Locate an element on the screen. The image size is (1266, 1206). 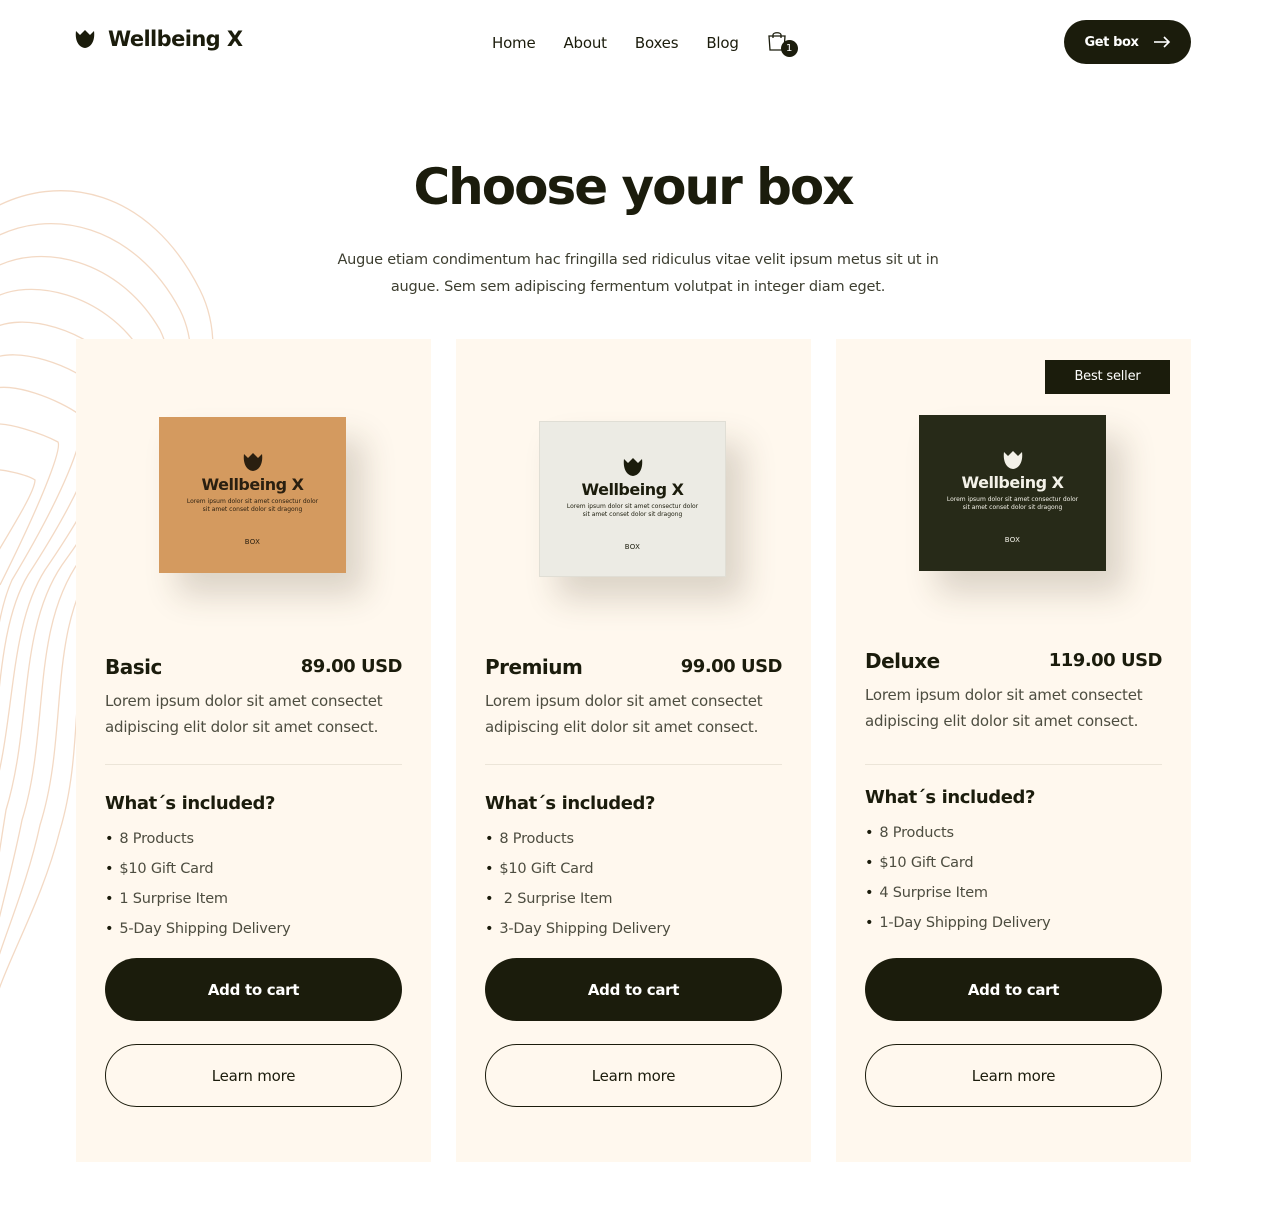
feature-item: 2 Surprise Item is located at coordinates (578, 904).